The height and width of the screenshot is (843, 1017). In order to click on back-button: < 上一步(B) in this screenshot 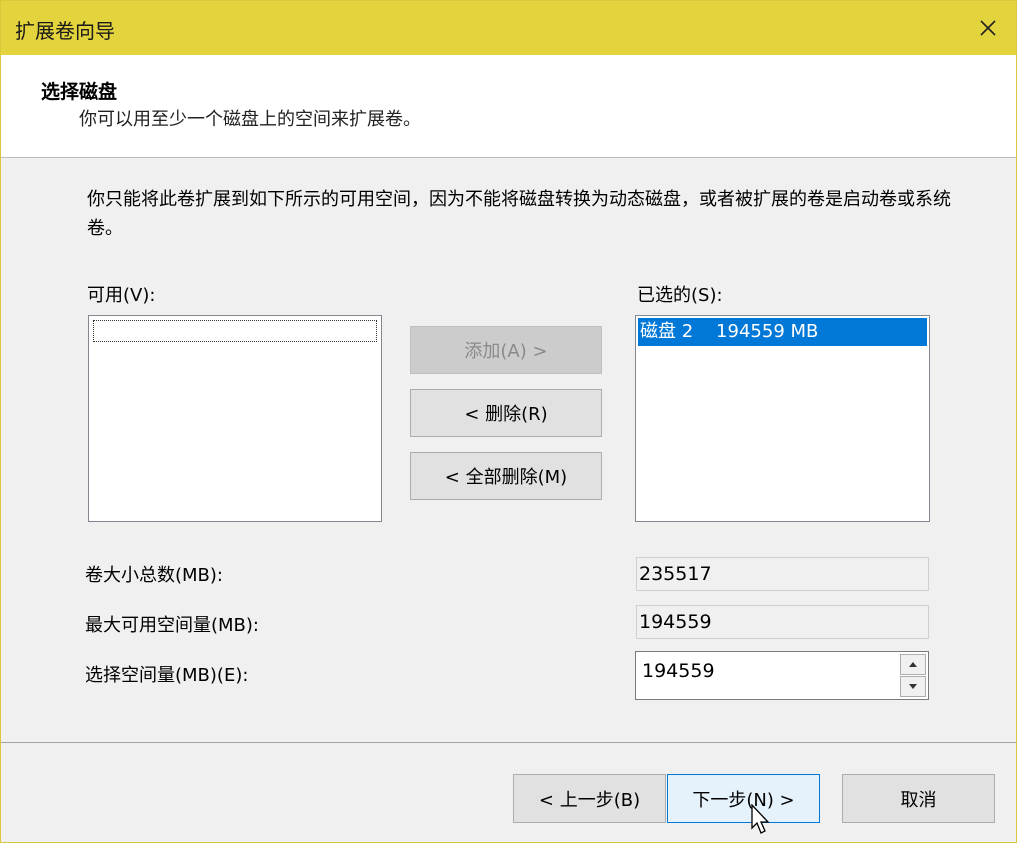, I will do `click(589, 798)`.